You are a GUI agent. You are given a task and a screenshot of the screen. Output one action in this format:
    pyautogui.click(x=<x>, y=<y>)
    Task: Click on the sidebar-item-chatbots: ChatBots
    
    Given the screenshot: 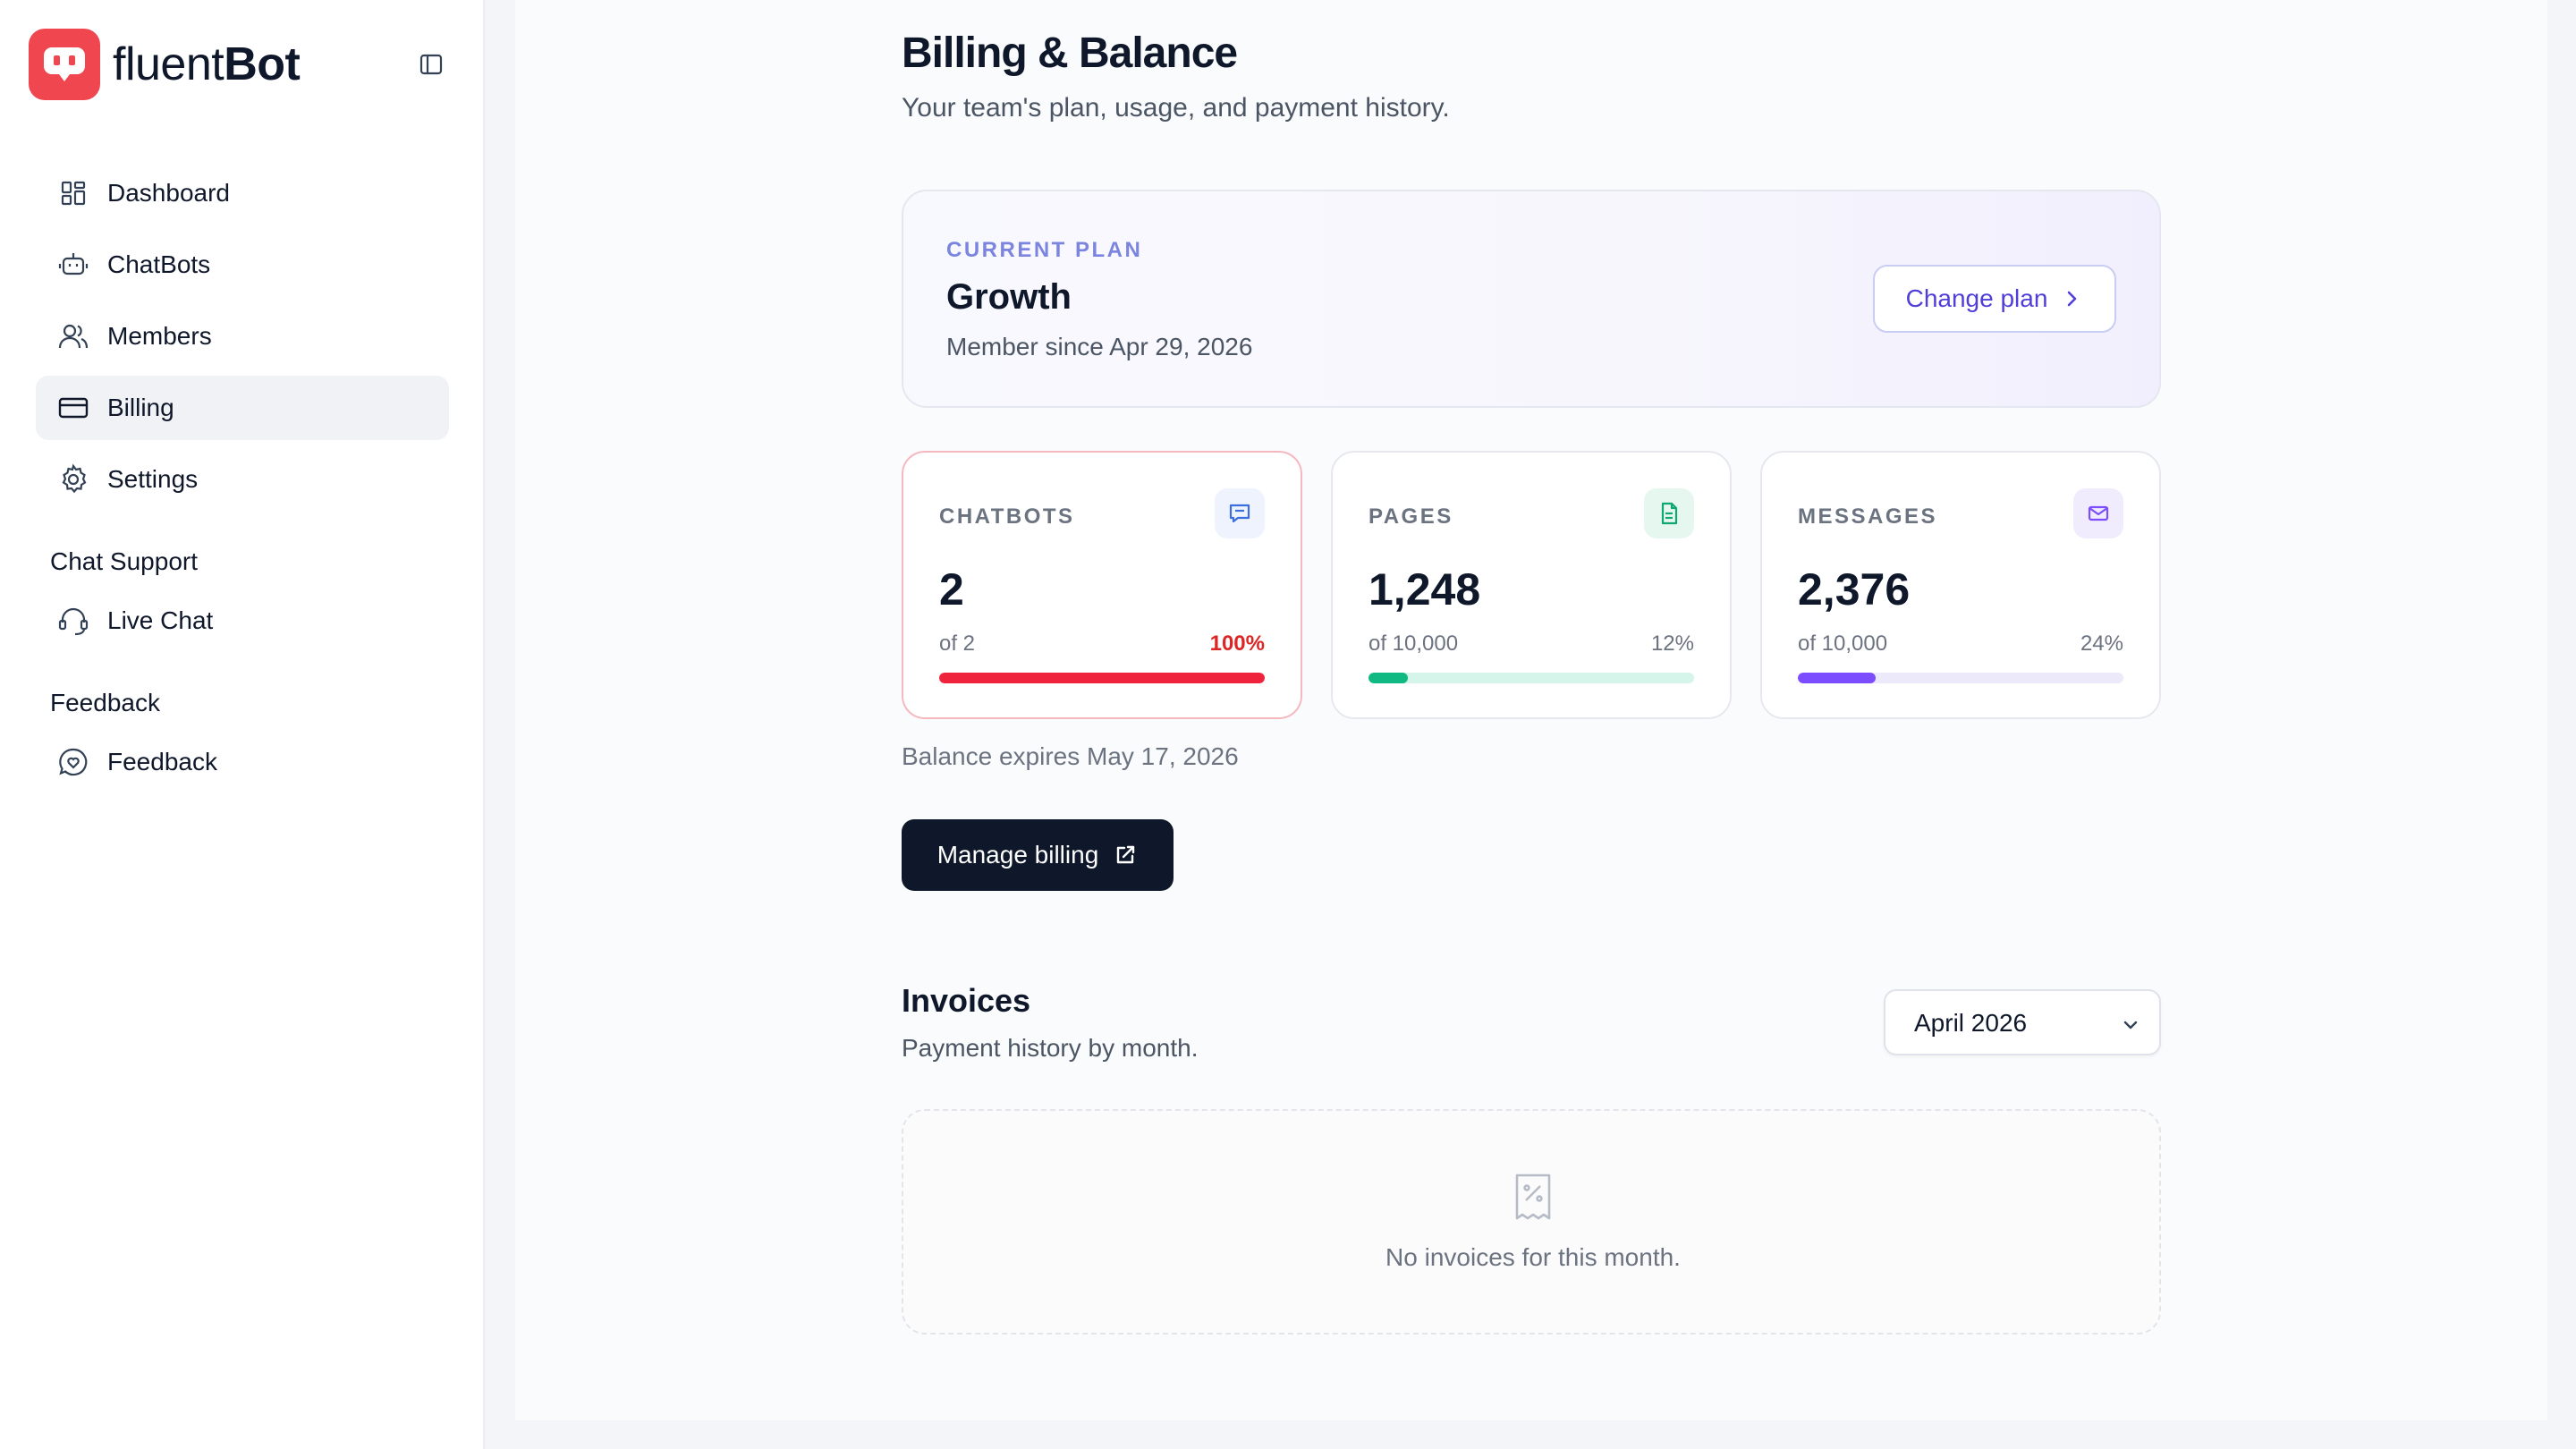 What is the action you would take?
    pyautogui.click(x=242, y=265)
    